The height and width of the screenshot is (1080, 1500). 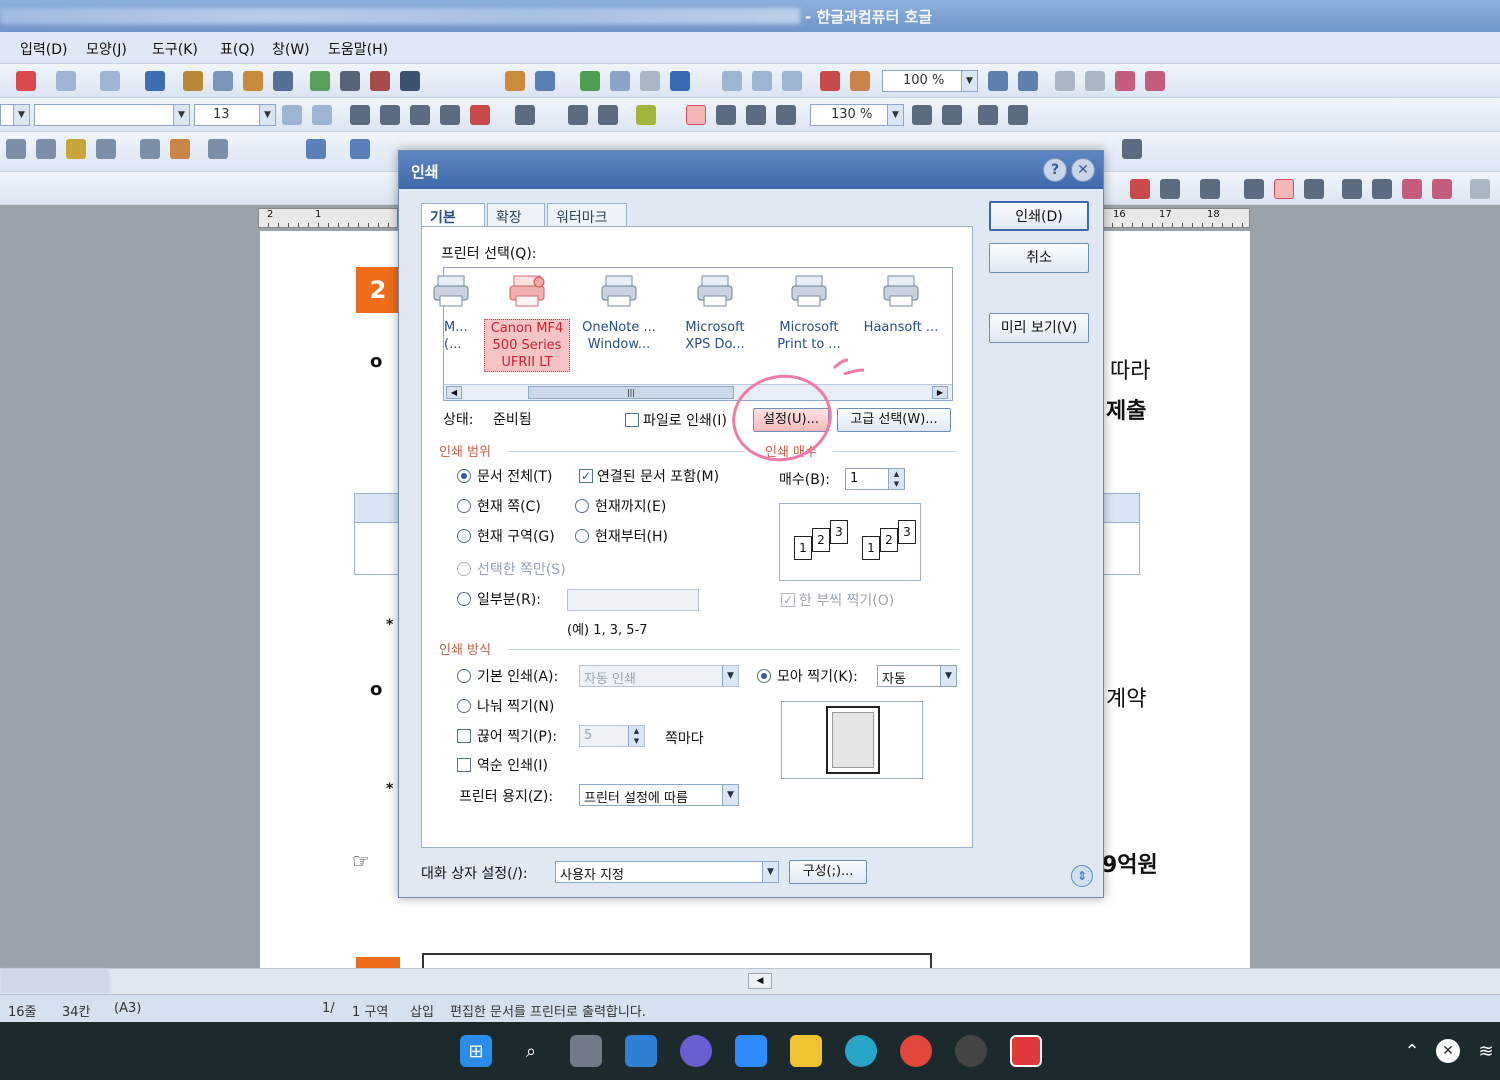 What do you see at coordinates (1412, 1051) in the screenshot?
I see `chevron-up-icon: ⌃` at bounding box center [1412, 1051].